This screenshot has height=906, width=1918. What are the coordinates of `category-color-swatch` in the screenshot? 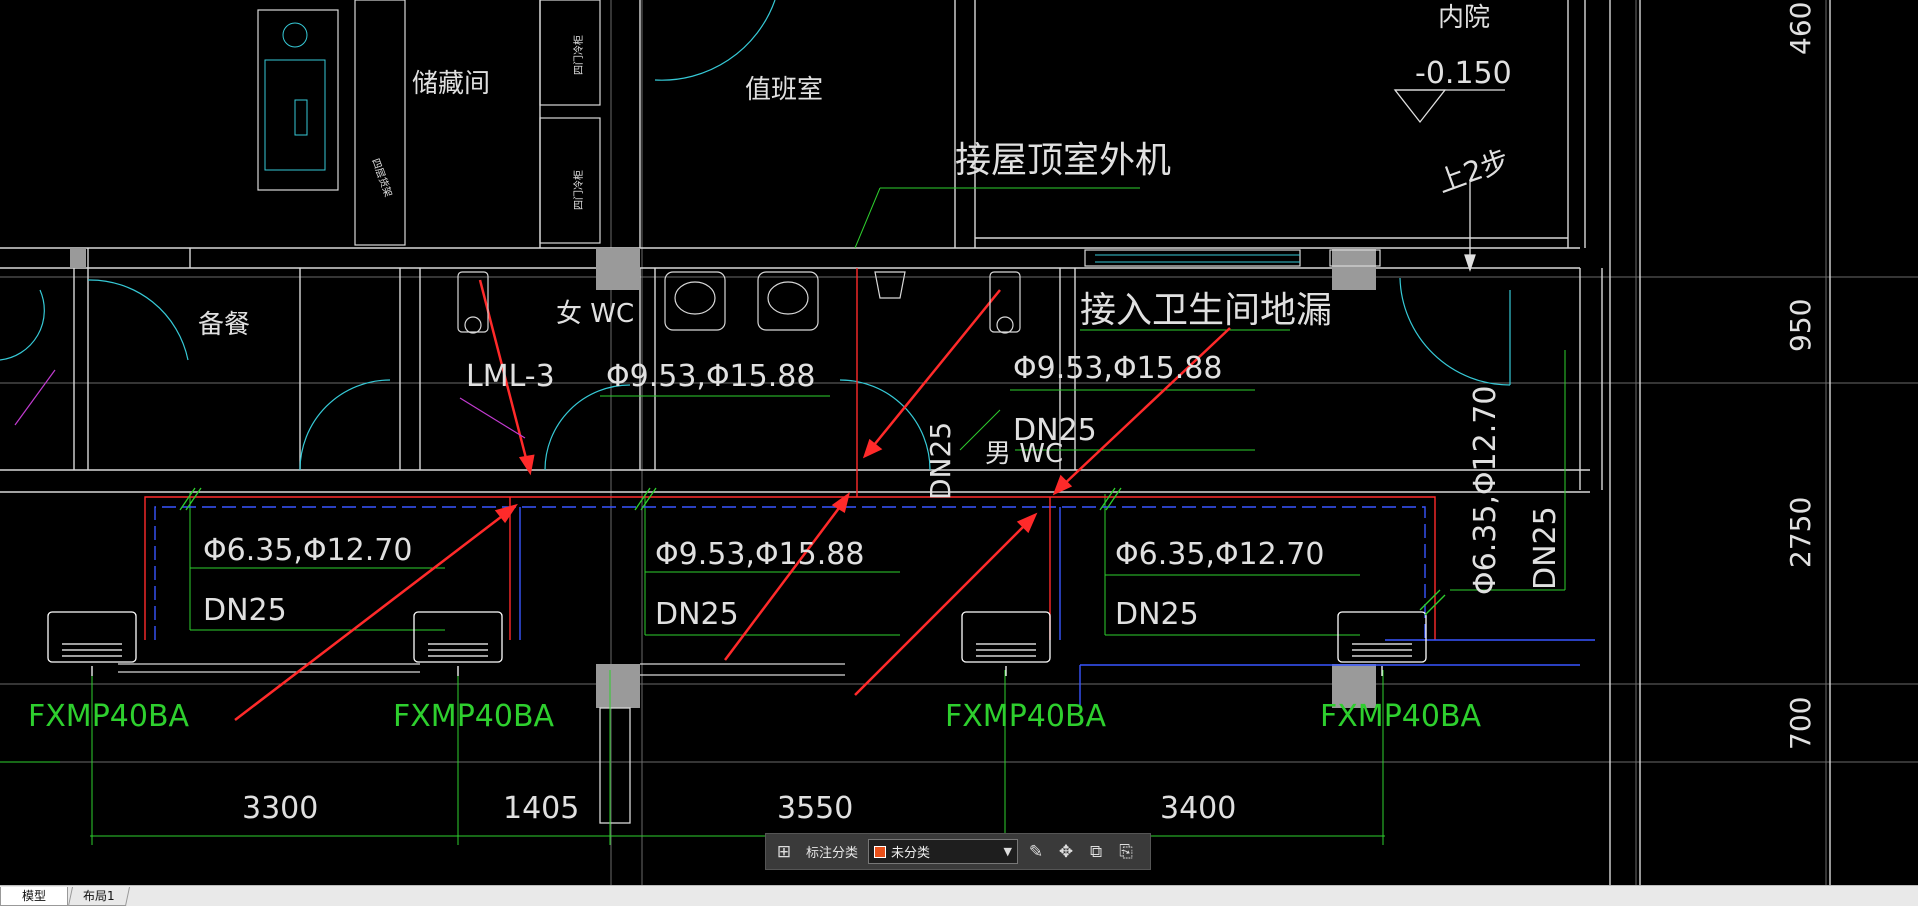 It's located at (880, 851).